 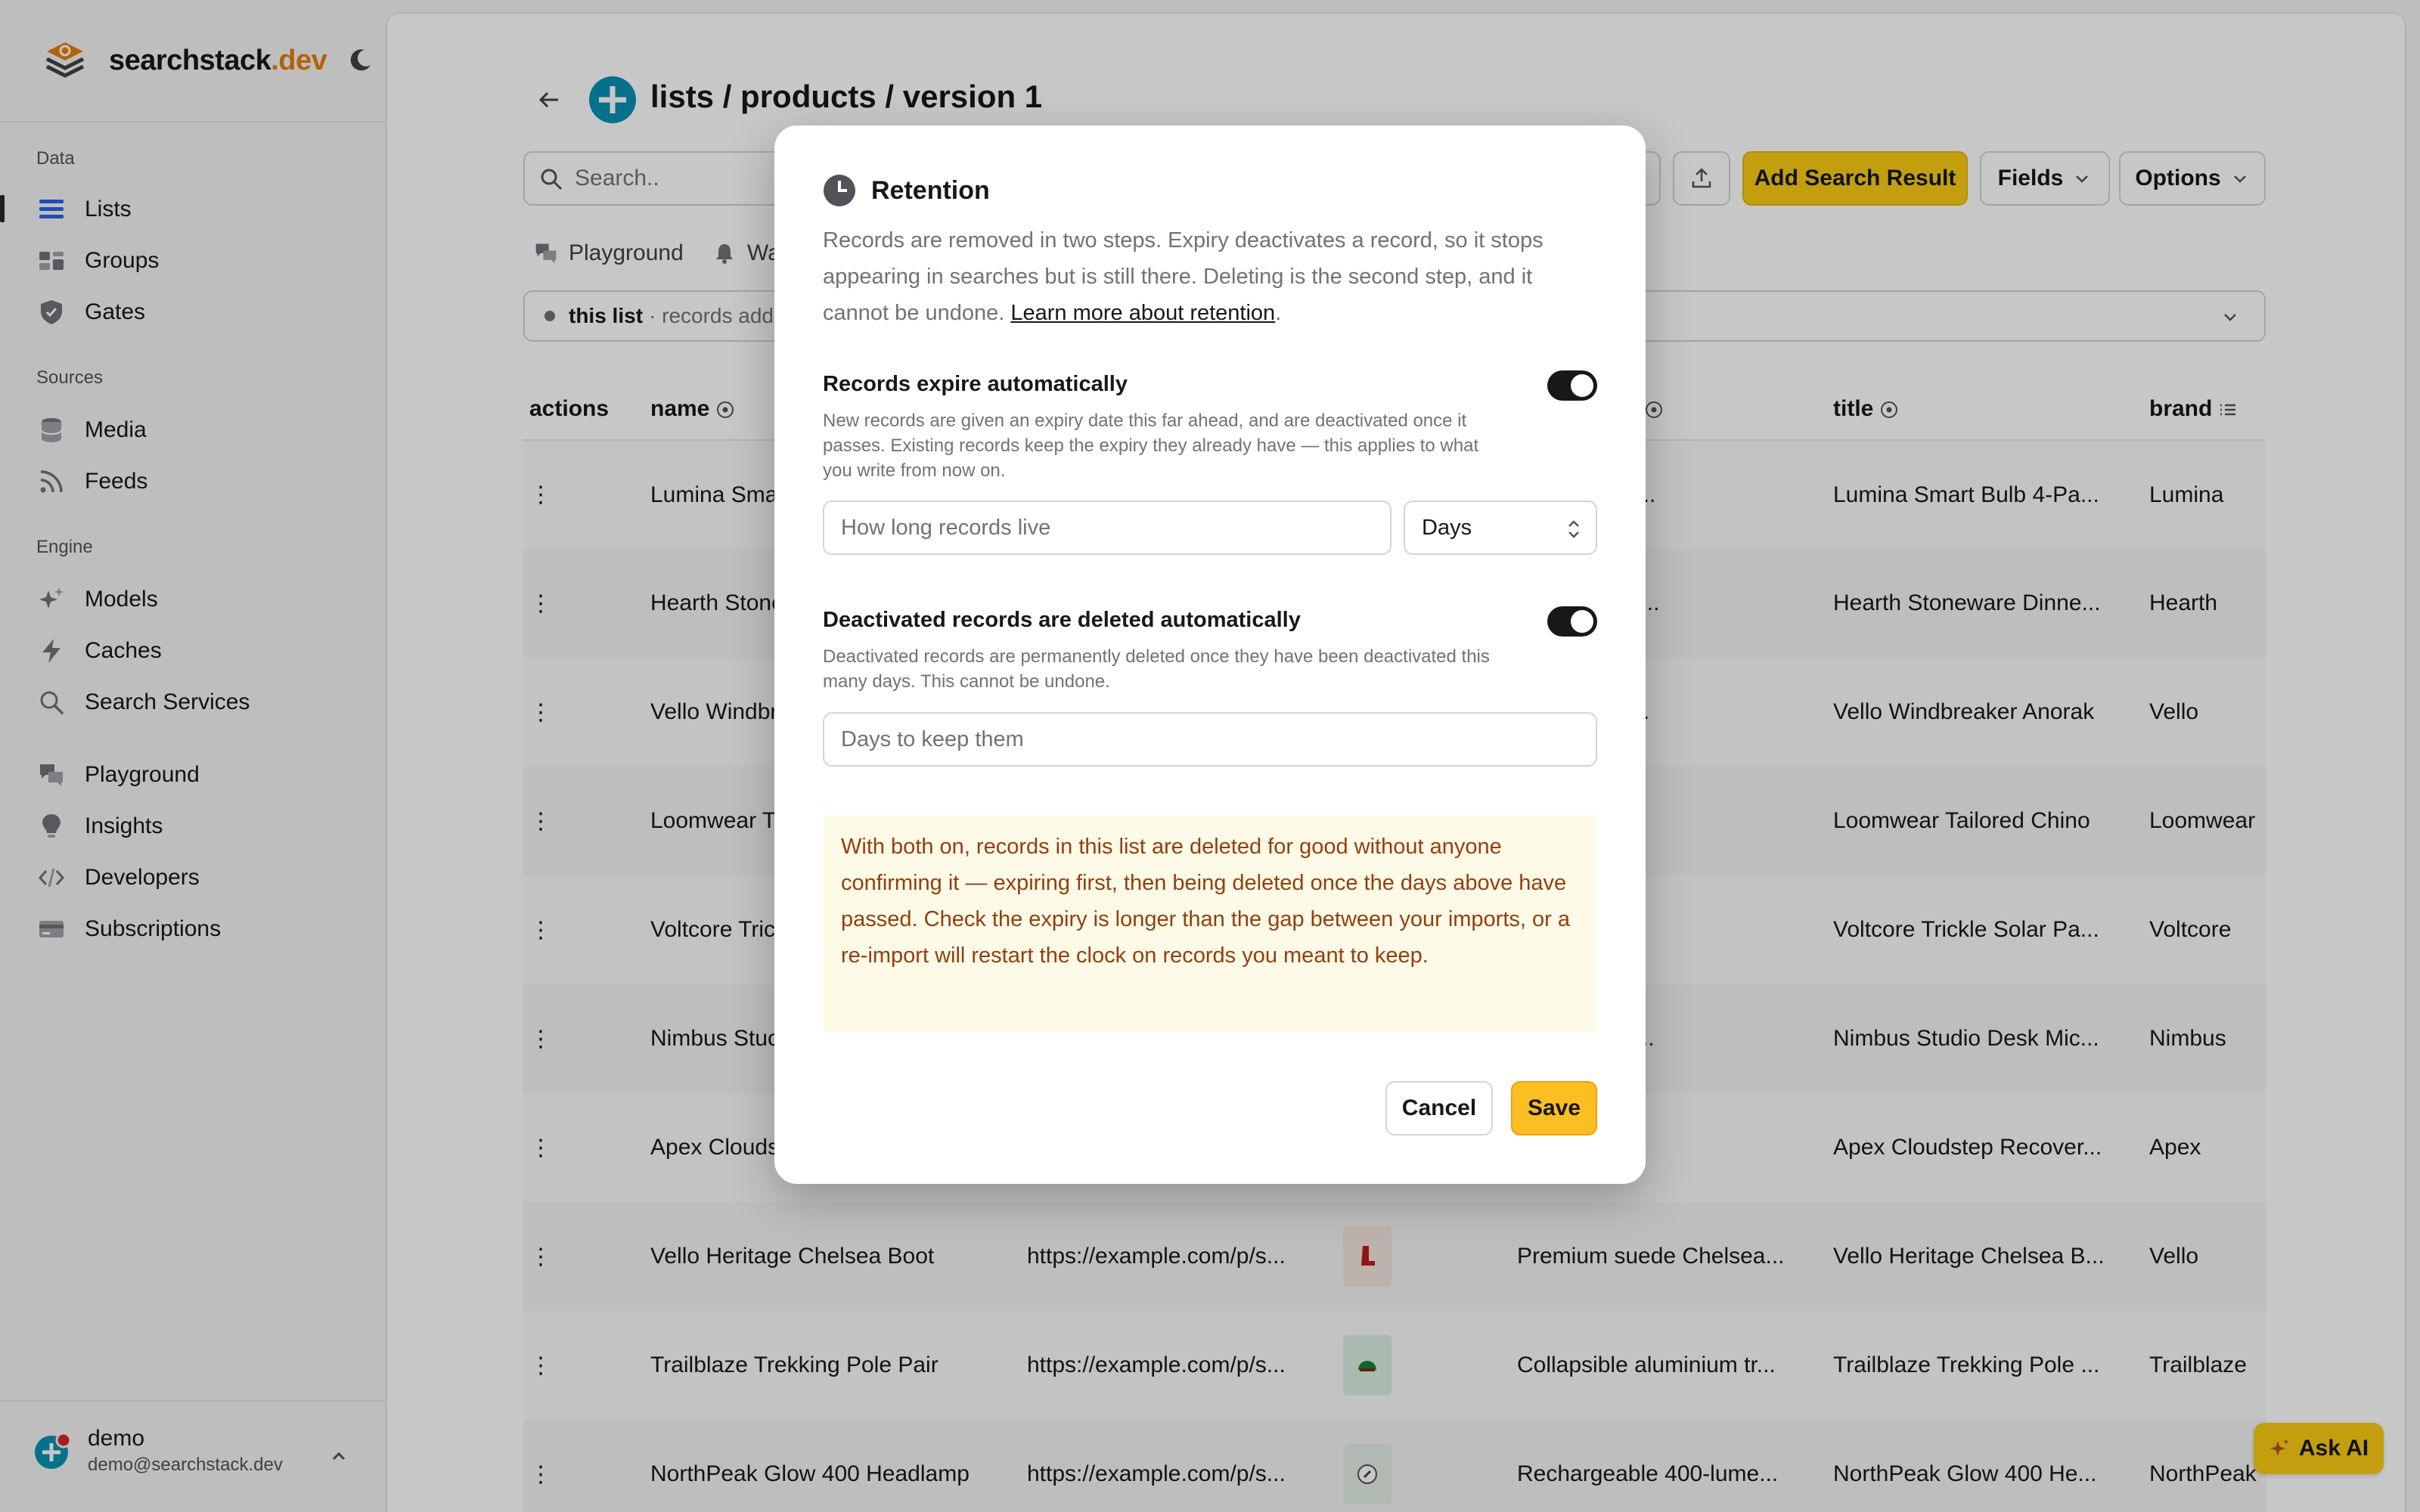 What do you see at coordinates (1447, 527) in the screenshot?
I see `expiry-unit-value: Days` at bounding box center [1447, 527].